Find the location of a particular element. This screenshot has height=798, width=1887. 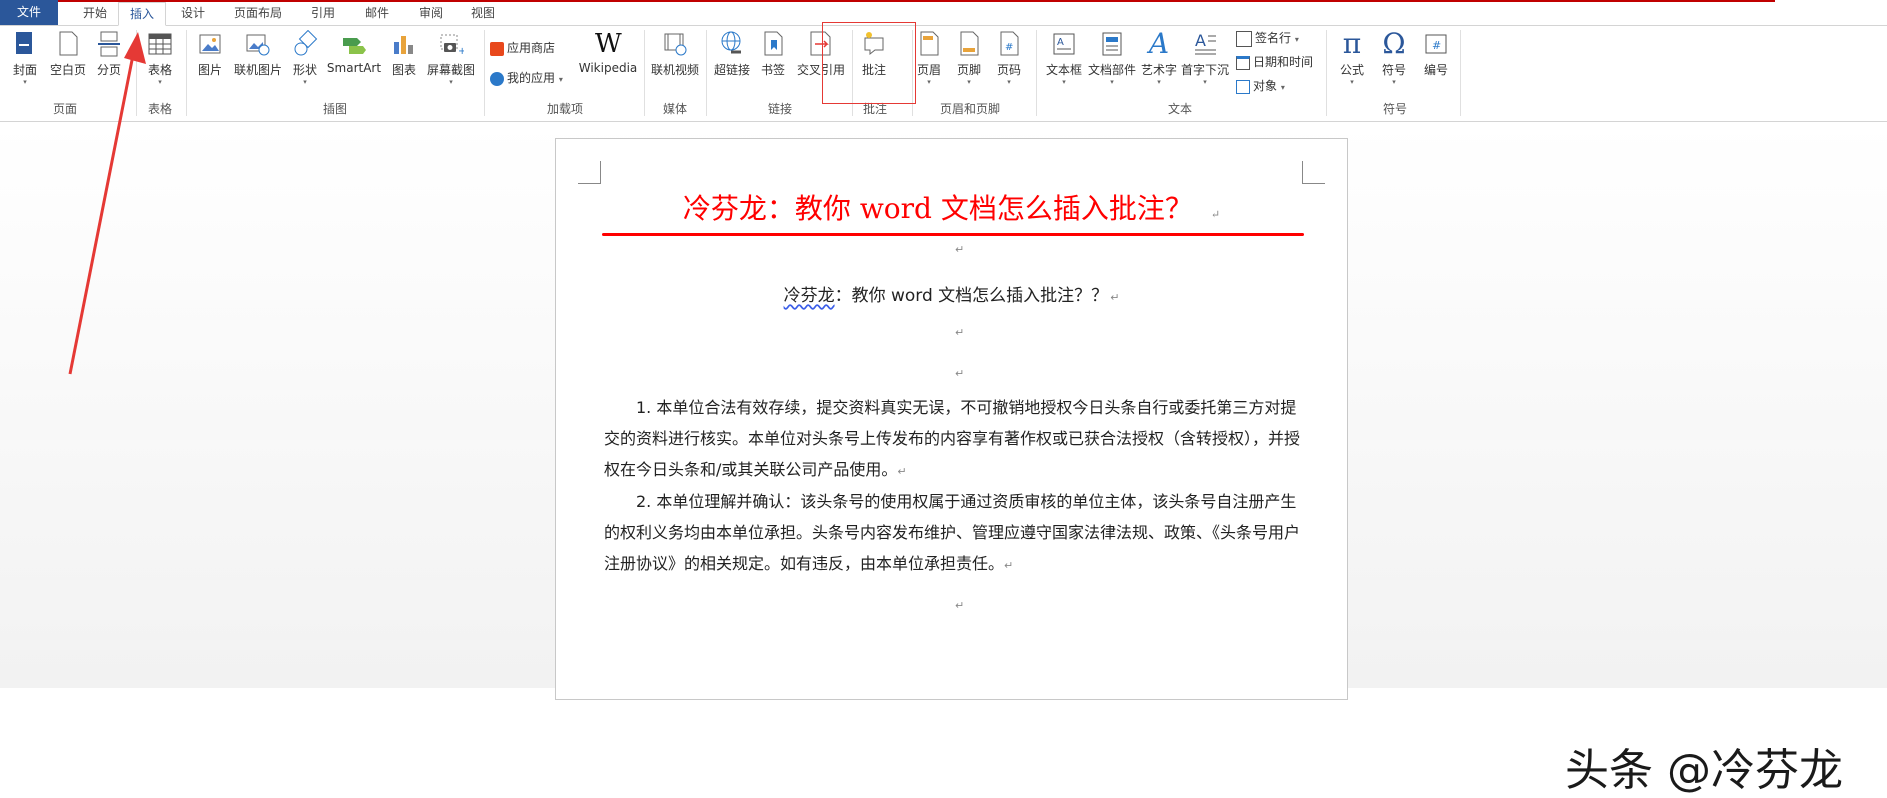

store-icon is located at coordinates (497, 48).